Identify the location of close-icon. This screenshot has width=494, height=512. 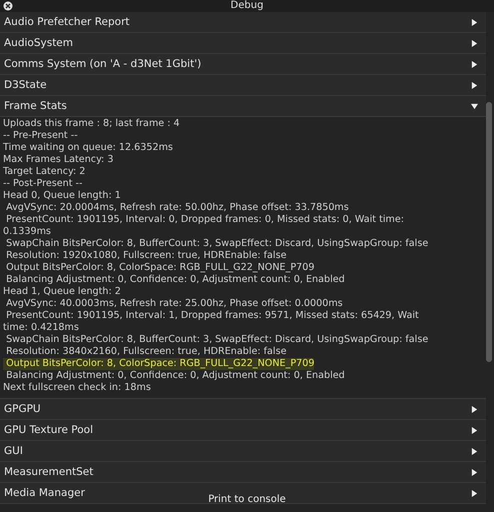
(8, 6).